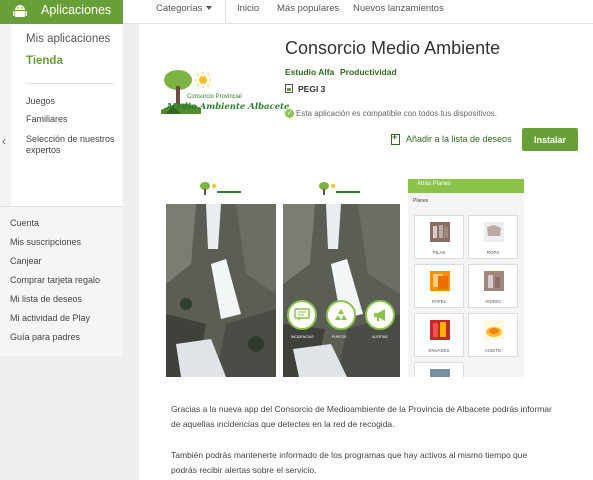 This screenshot has height=480, width=593. Describe the element at coordinates (308, 8) in the screenshot. I see `nav-popular: Más populares` at that location.